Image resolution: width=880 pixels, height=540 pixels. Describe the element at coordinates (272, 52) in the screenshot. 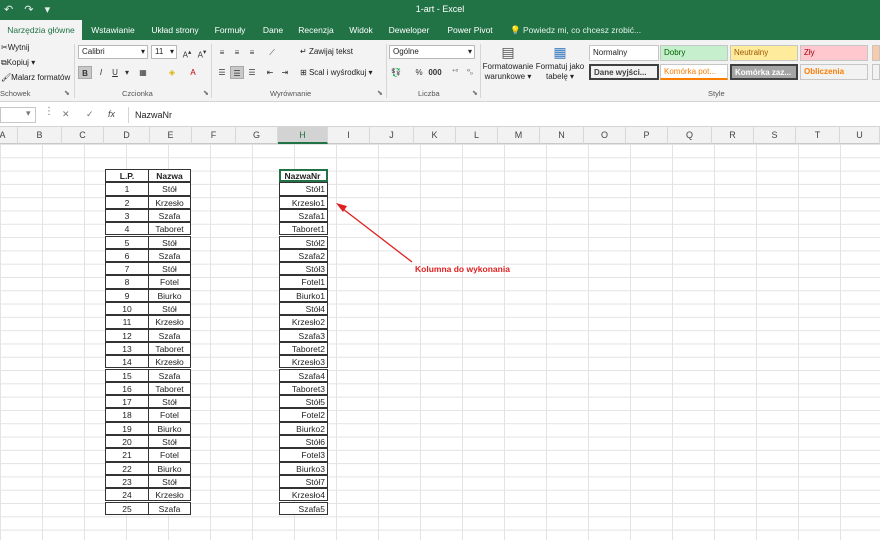

I see `orientation-icon: ⟋` at that location.